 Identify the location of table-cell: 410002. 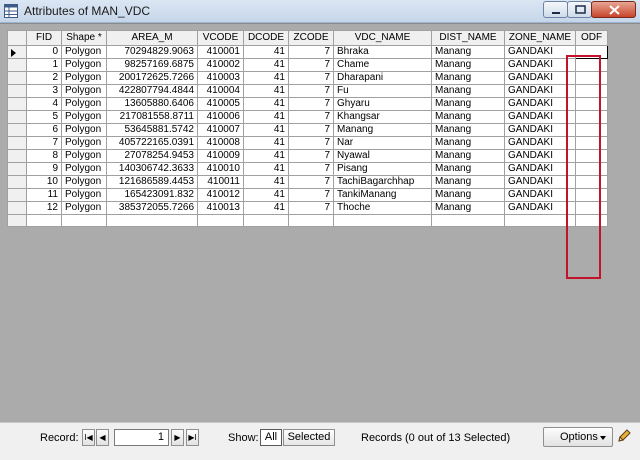
(220, 65).